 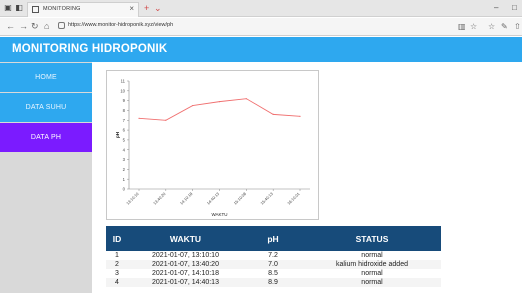 What do you see at coordinates (23, 26) in the screenshot?
I see `forward-icon: →` at bounding box center [23, 26].